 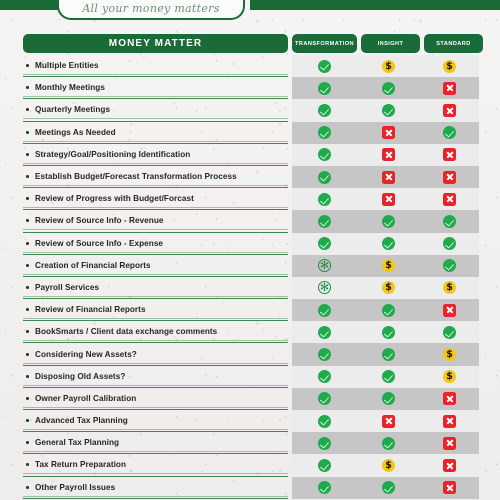 I want to click on table-row: Considering New Assets? $, so click(x=251, y=354).